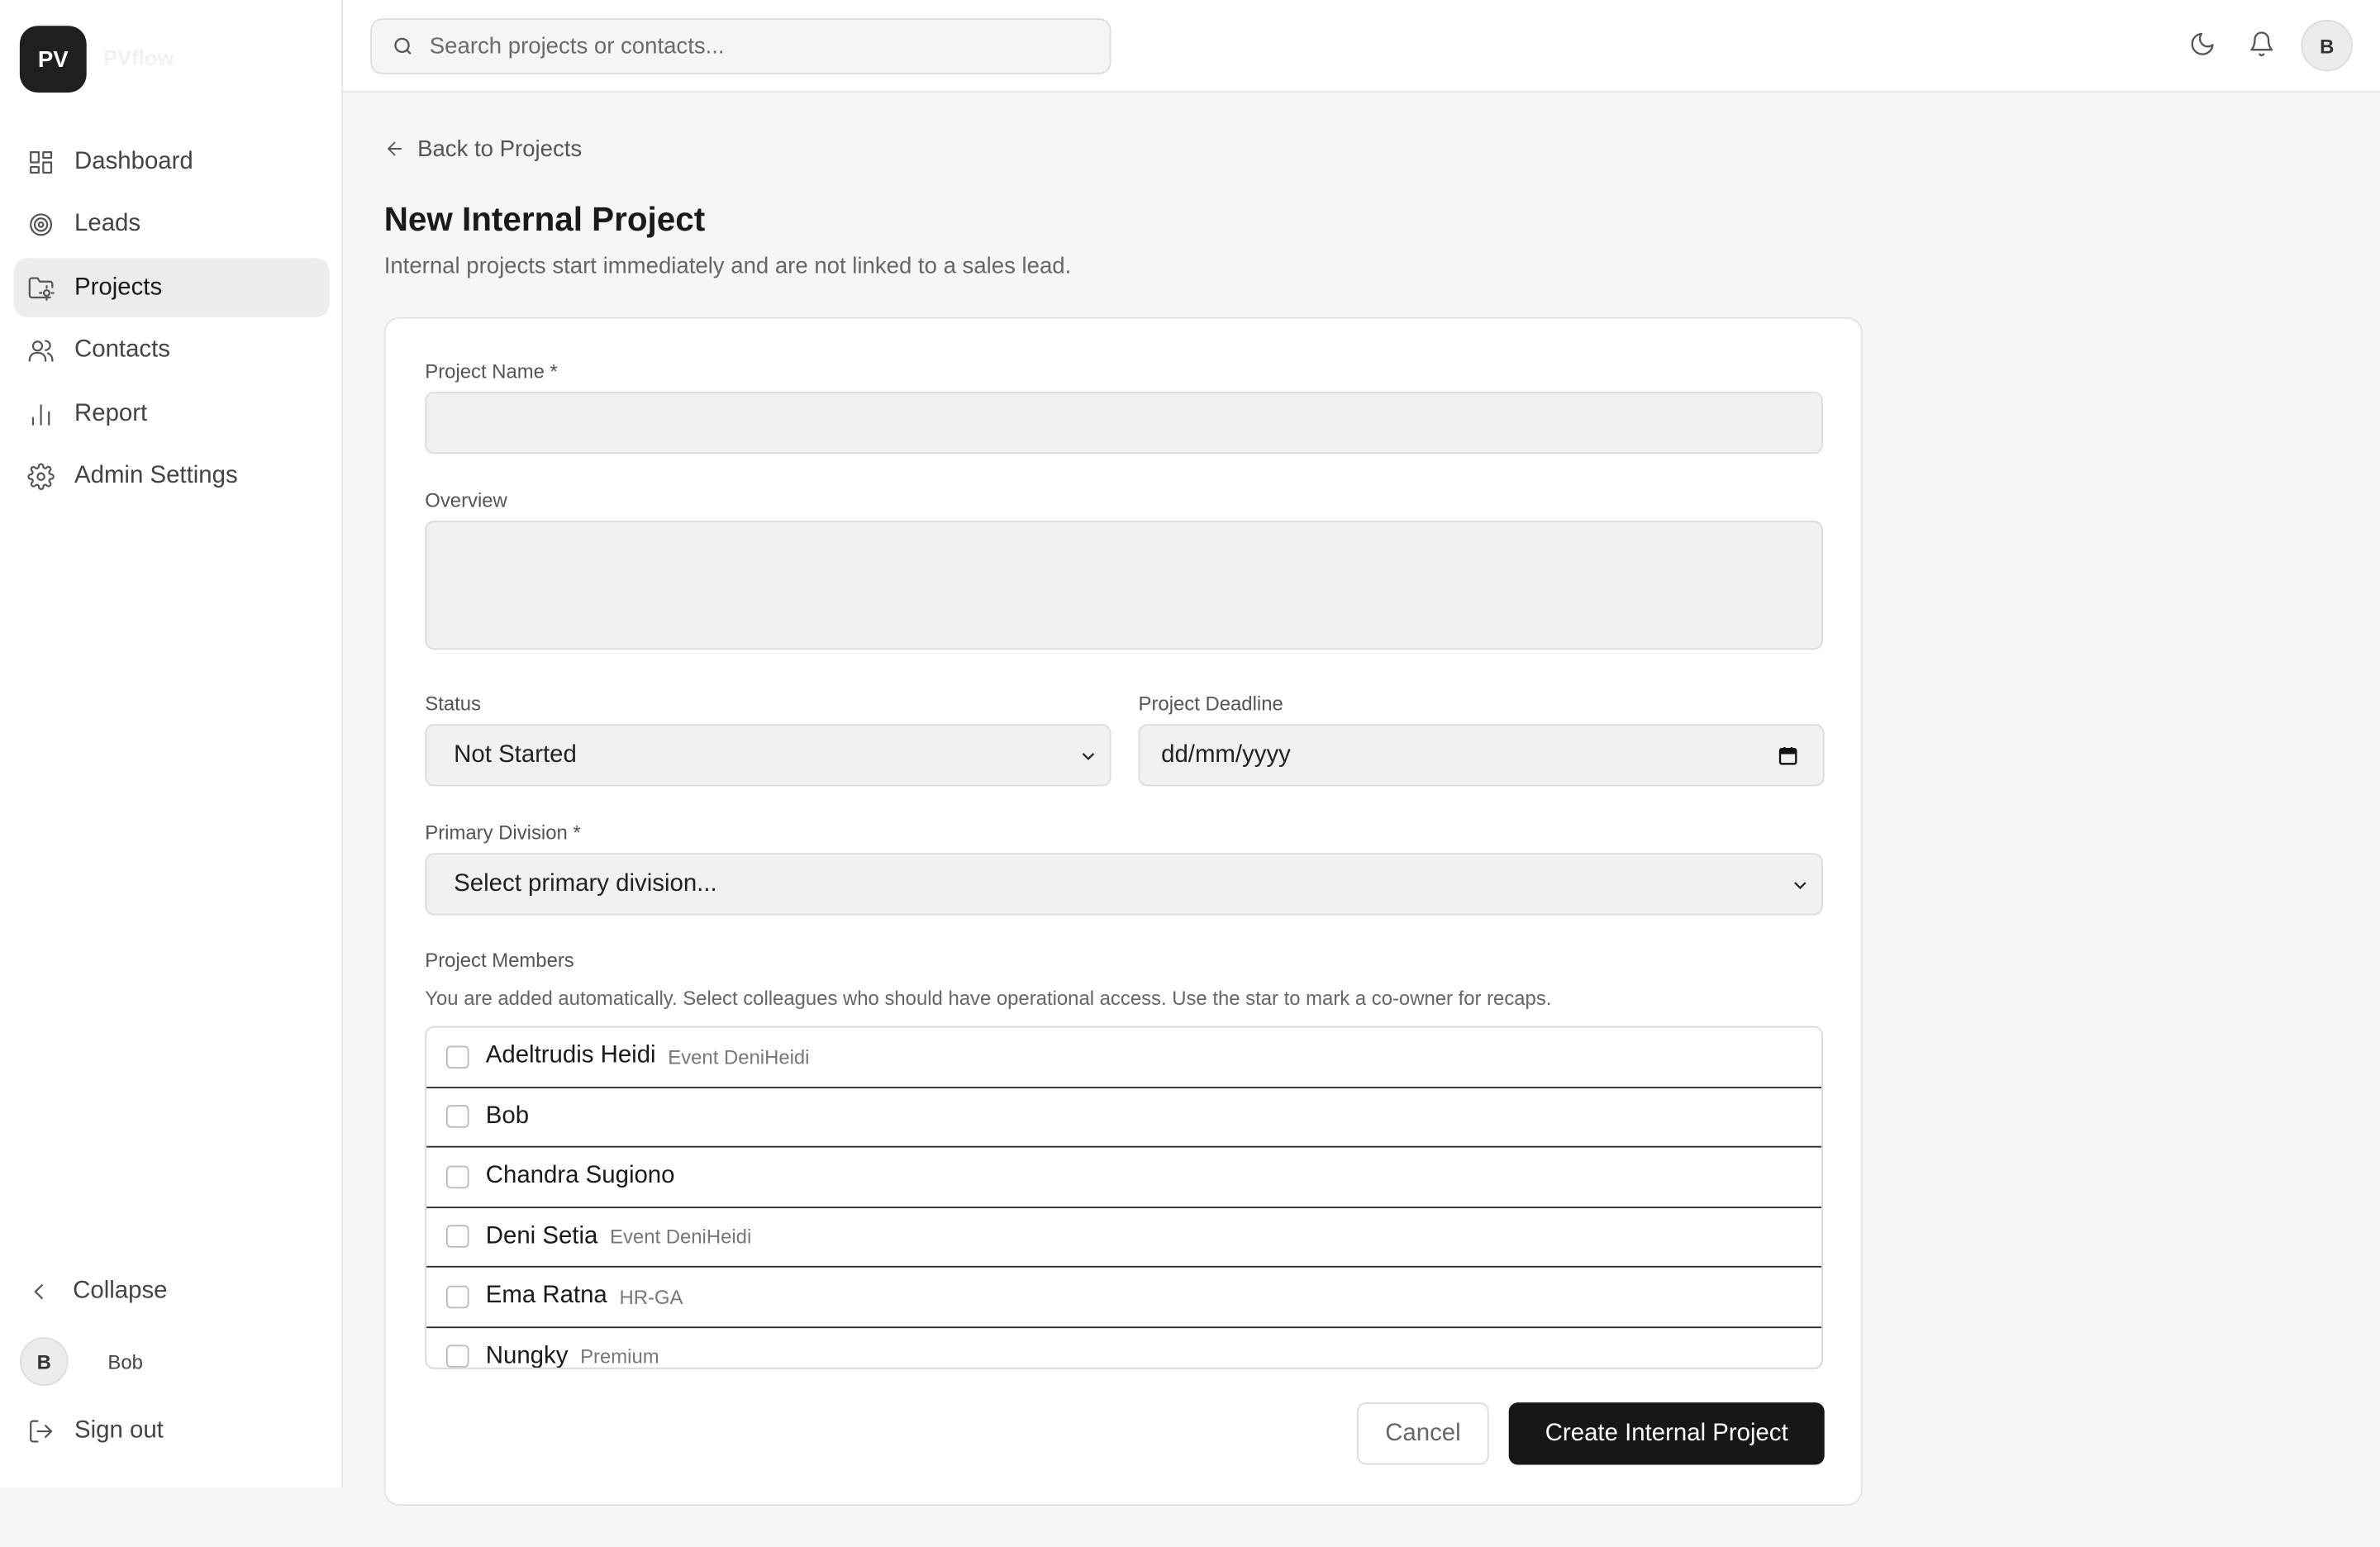 The image size is (2380, 1547). Describe the element at coordinates (2202, 44) in the screenshot. I see `moon-icon` at that location.